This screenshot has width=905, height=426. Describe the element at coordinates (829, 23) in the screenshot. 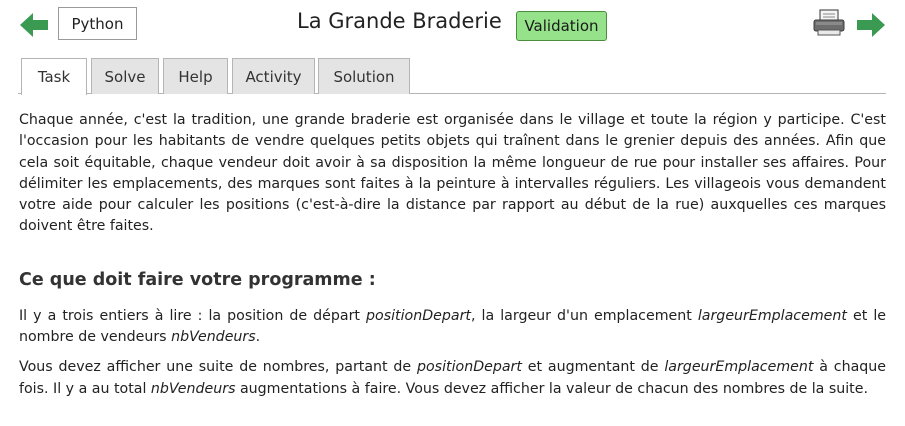

I see `printer-icon` at that location.